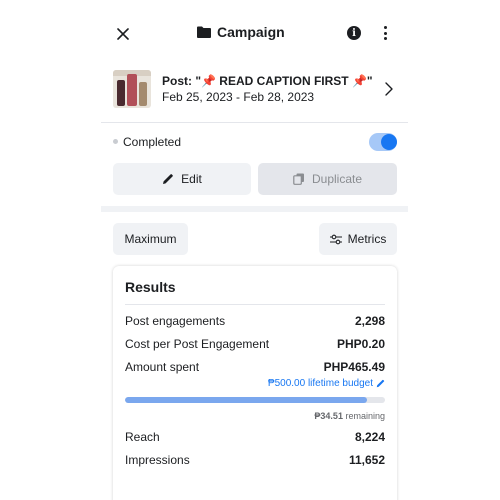 The image size is (500, 500). I want to click on toggle-knob, so click(389, 142).